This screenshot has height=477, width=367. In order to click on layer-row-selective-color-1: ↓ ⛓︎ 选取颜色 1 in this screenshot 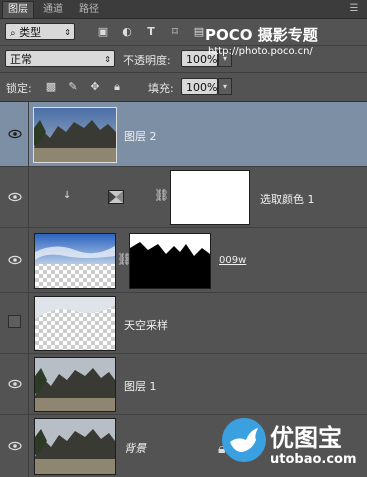, I will do `click(183, 197)`.